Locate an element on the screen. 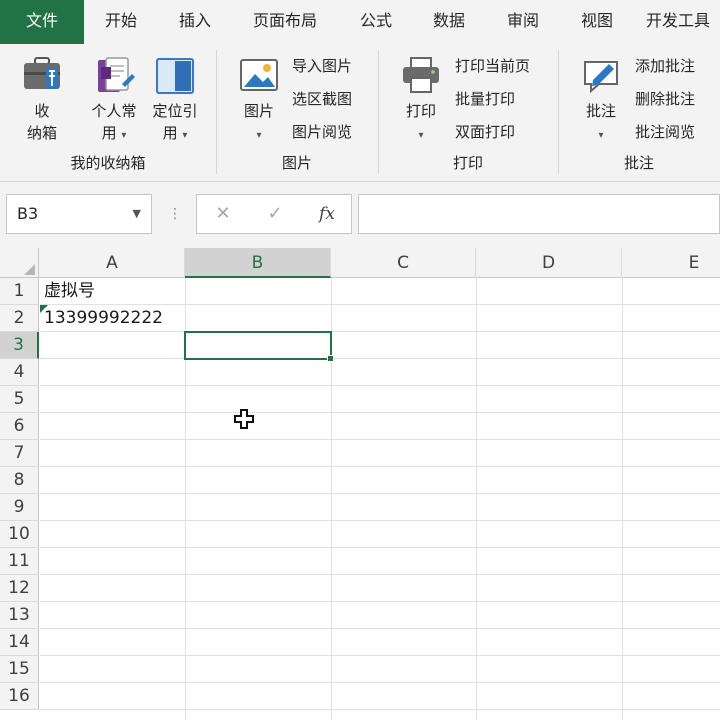  cell-select-cursor-icon is located at coordinates (244, 419).